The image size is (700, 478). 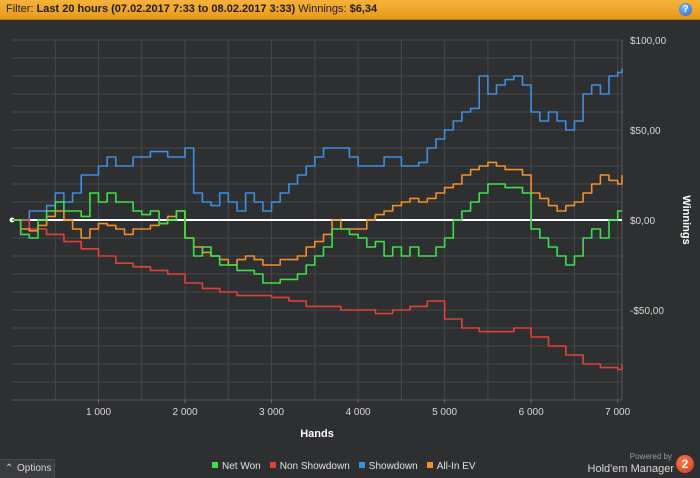 What do you see at coordinates (271, 412) in the screenshot?
I see `x-tick-label: 3 000` at bounding box center [271, 412].